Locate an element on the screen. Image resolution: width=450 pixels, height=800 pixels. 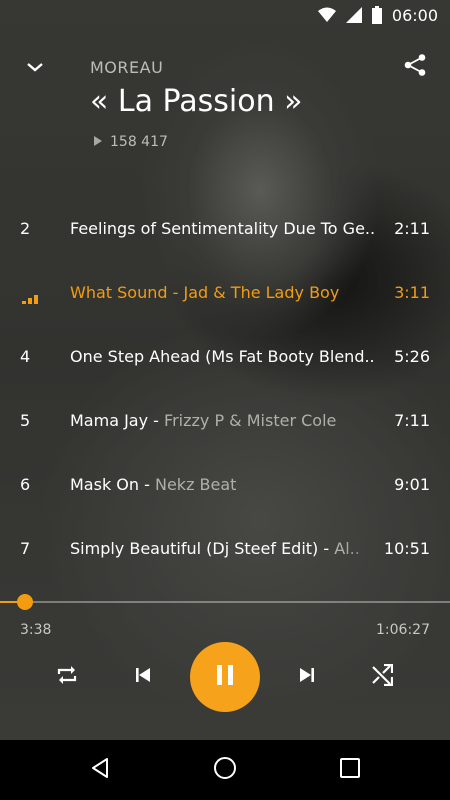
track-title-wrap: What Sound - Jad & The Lady Boy is located at coordinates (226, 292).